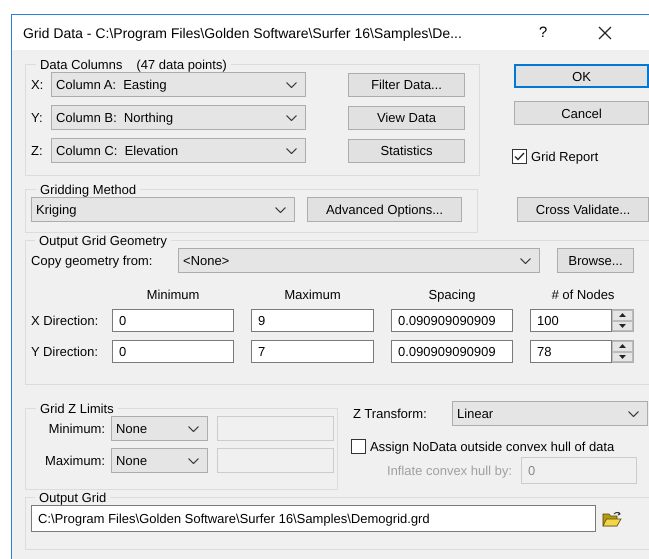  What do you see at coordinates (77, 428) in the screenshot?
I see `field-label: Minimum:` at bounding box center [77, 428].